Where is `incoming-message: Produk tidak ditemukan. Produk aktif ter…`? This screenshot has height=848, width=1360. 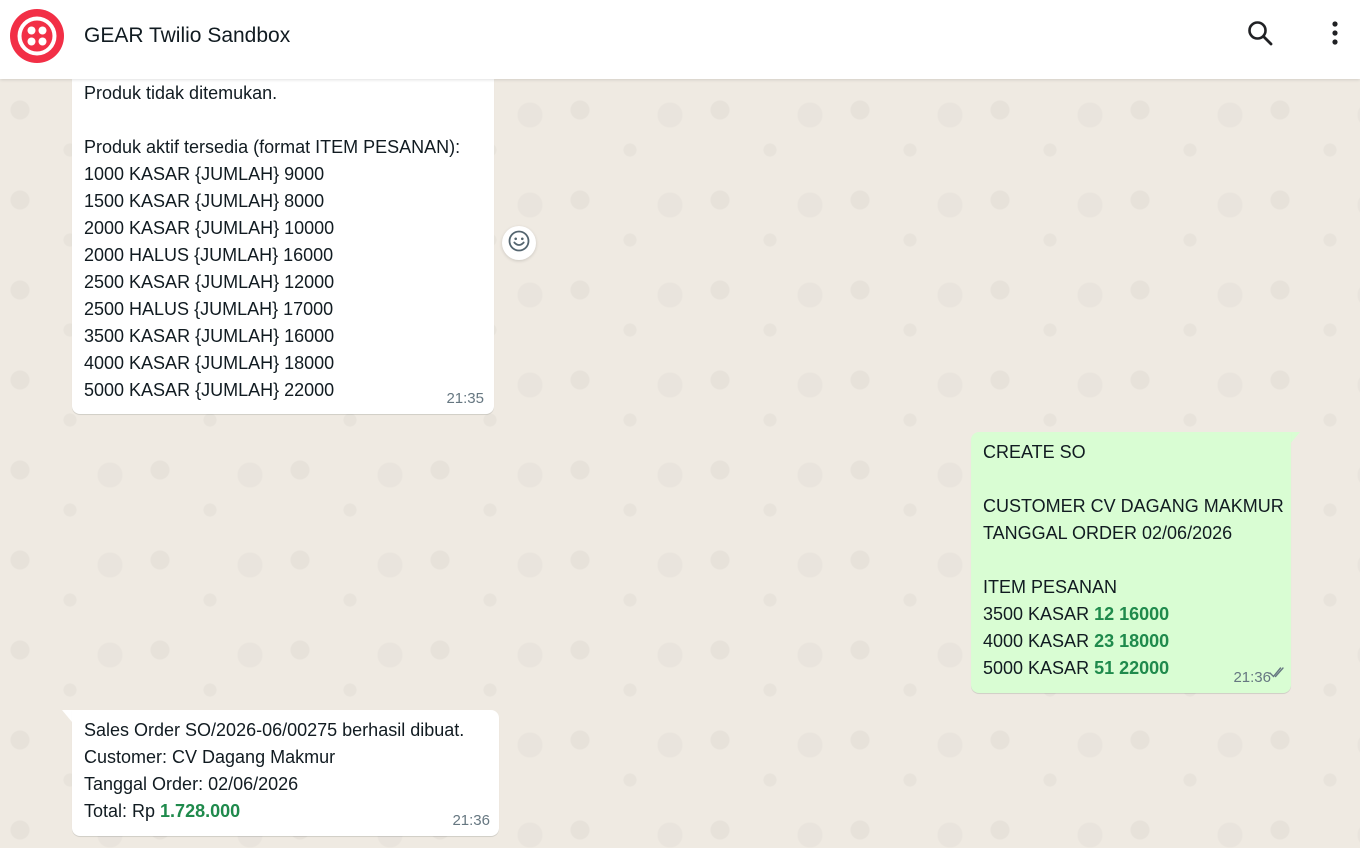 incoming-message: Produk tidak ditemukan. Produk aktif ter… is located at coordinates (283, 246).